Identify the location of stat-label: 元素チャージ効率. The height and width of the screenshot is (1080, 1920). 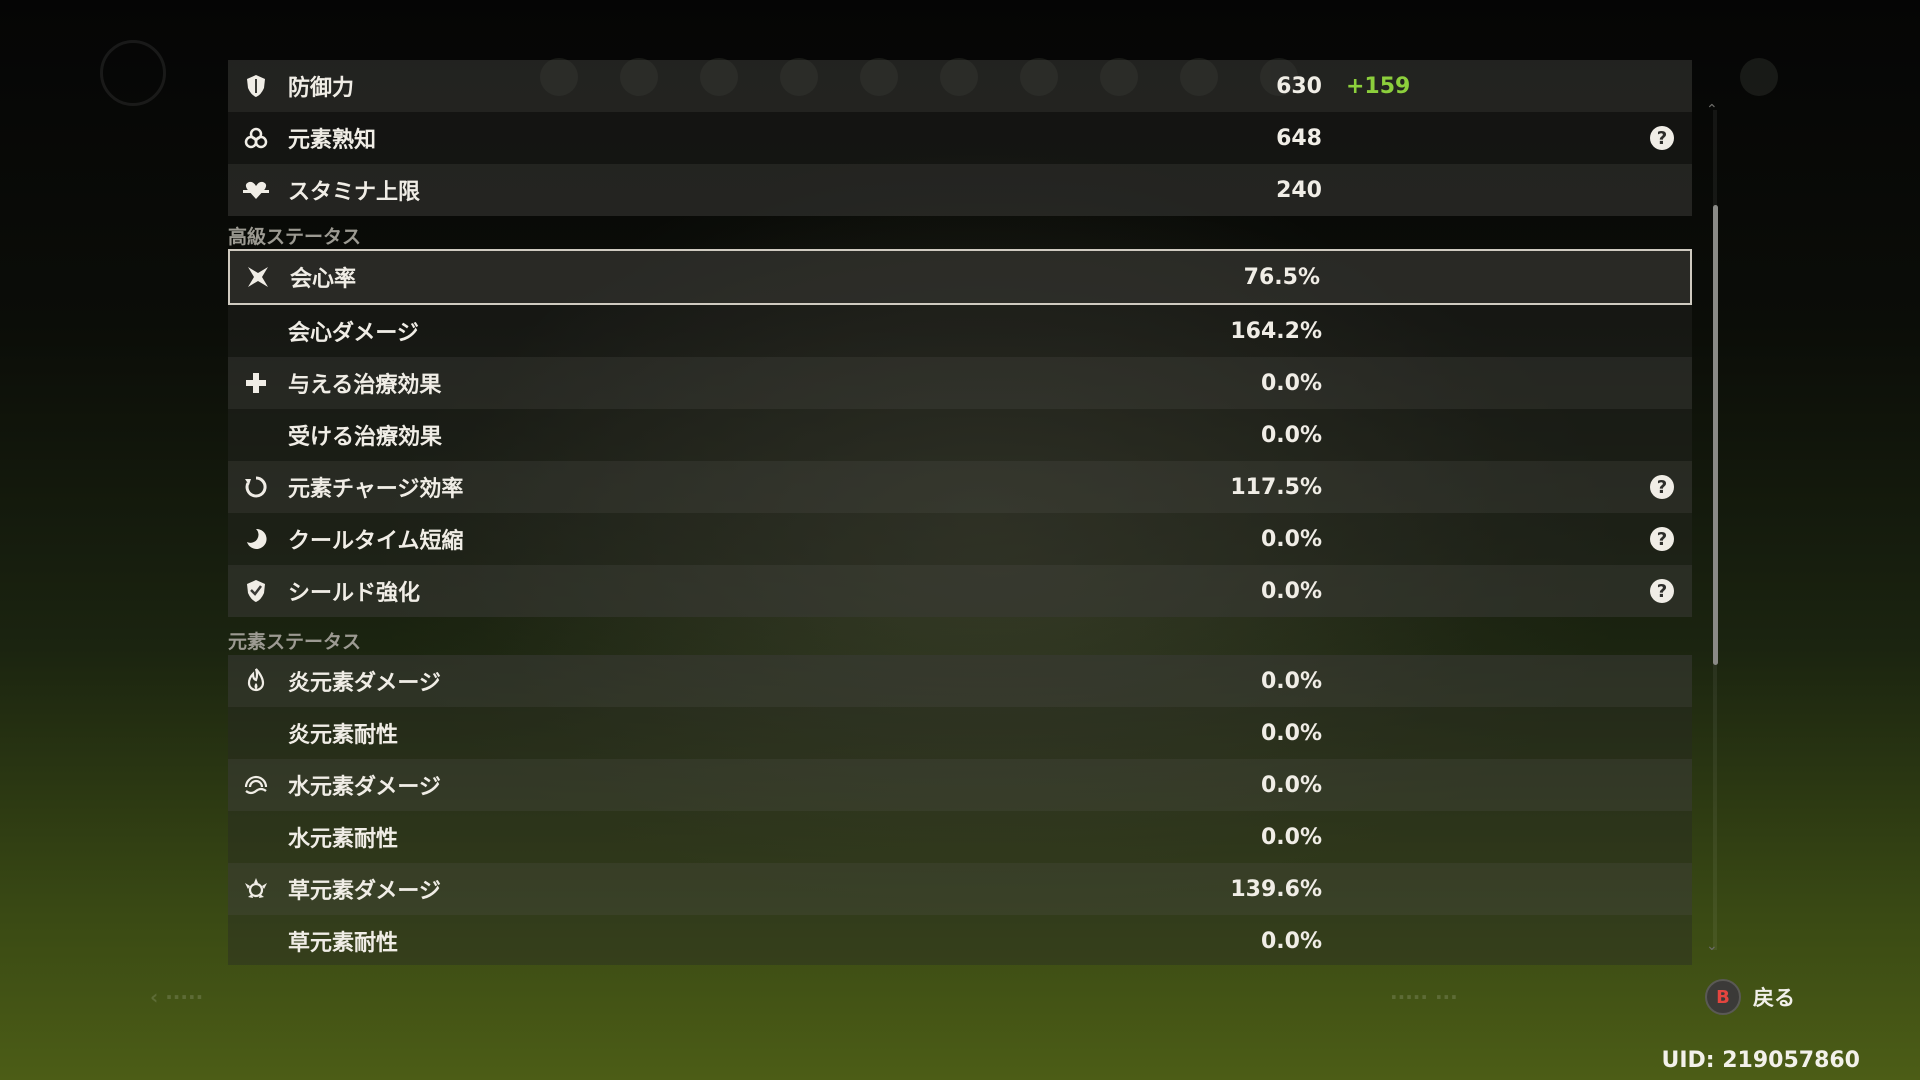
(376, 489).